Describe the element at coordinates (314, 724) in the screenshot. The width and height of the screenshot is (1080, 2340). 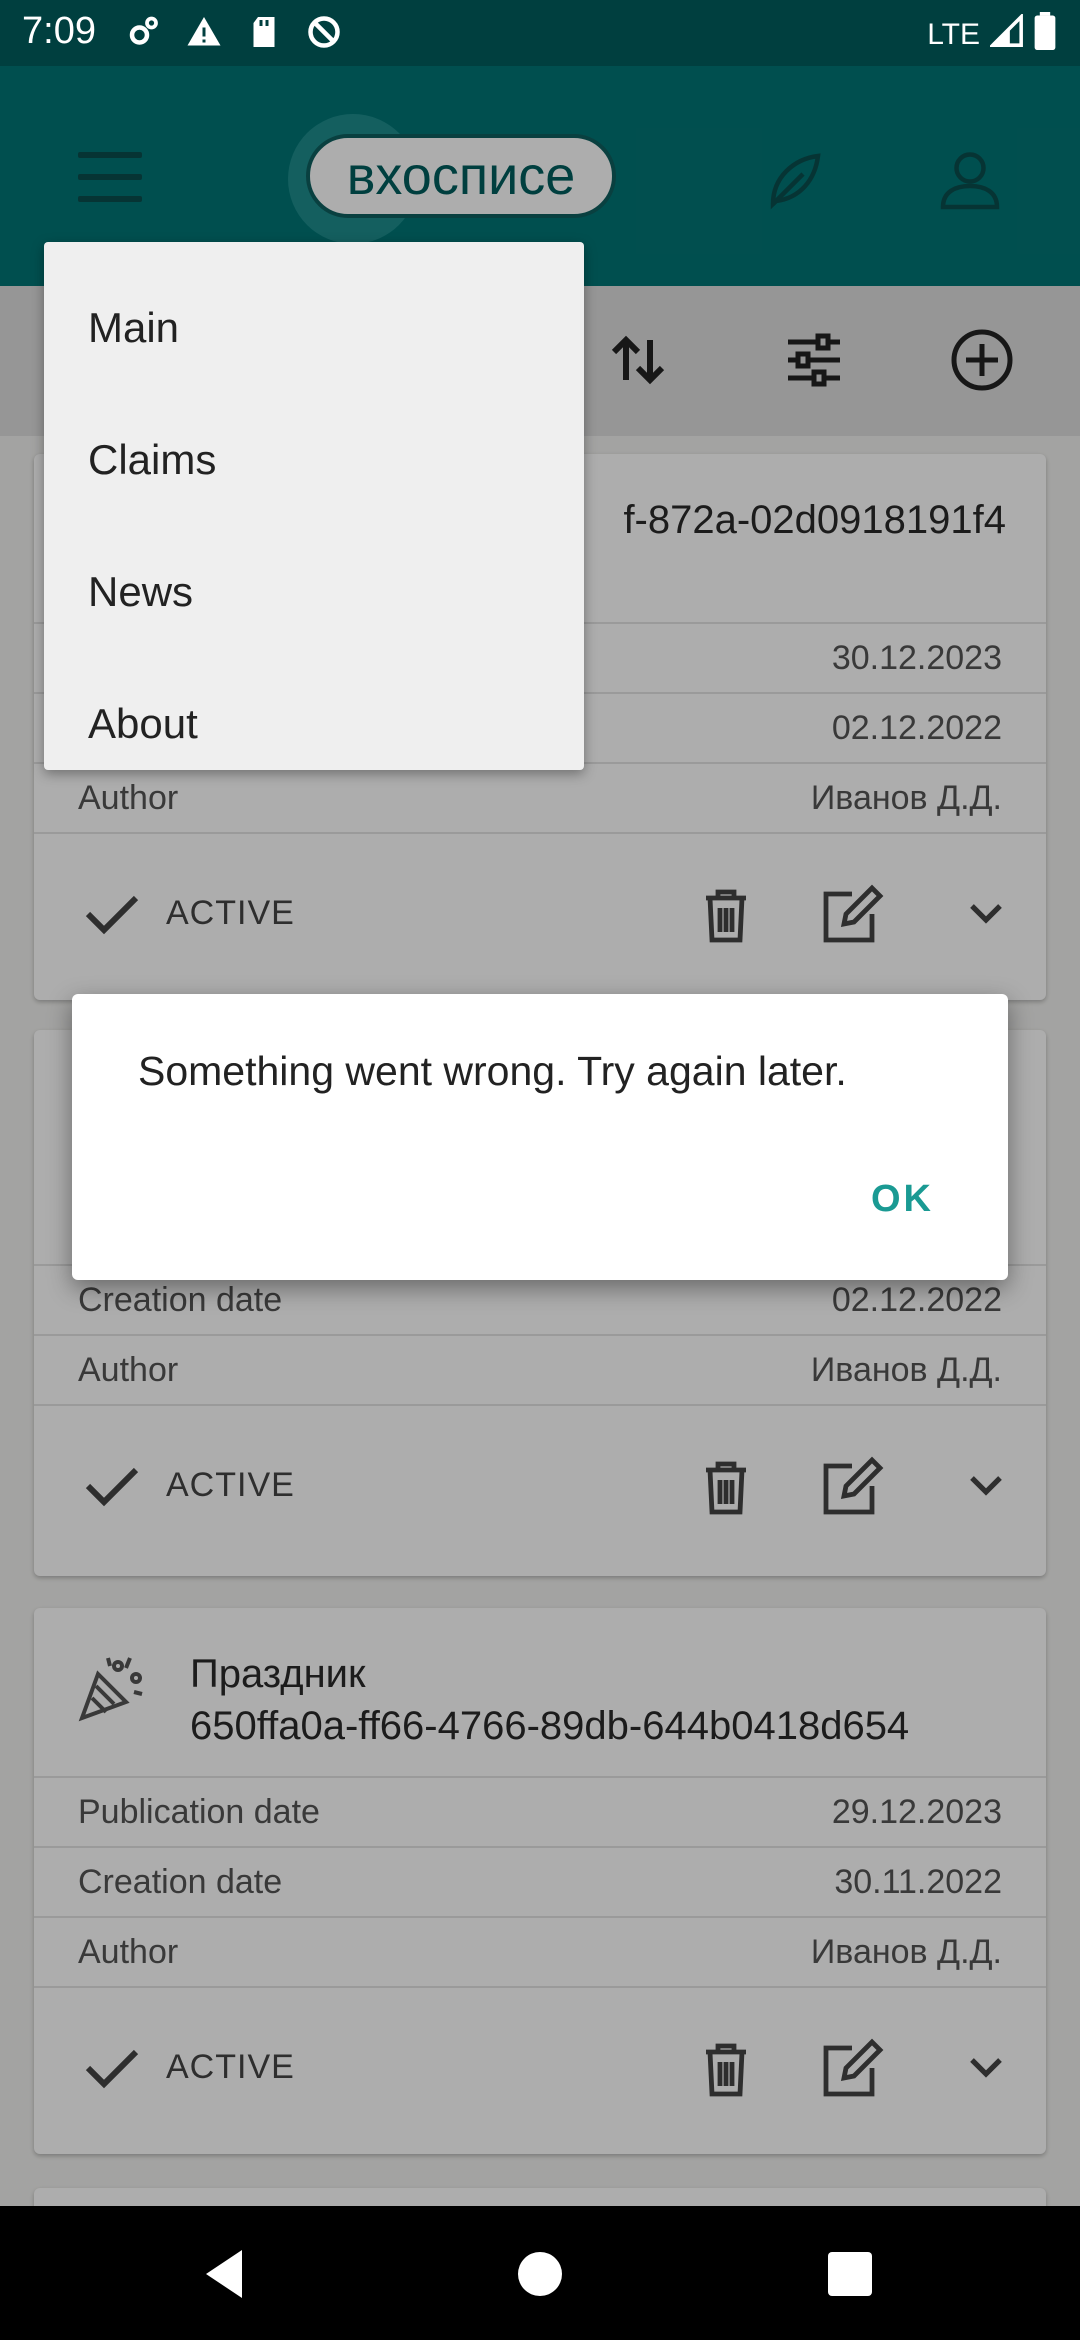
I see `menu-item-about: About` at that location.